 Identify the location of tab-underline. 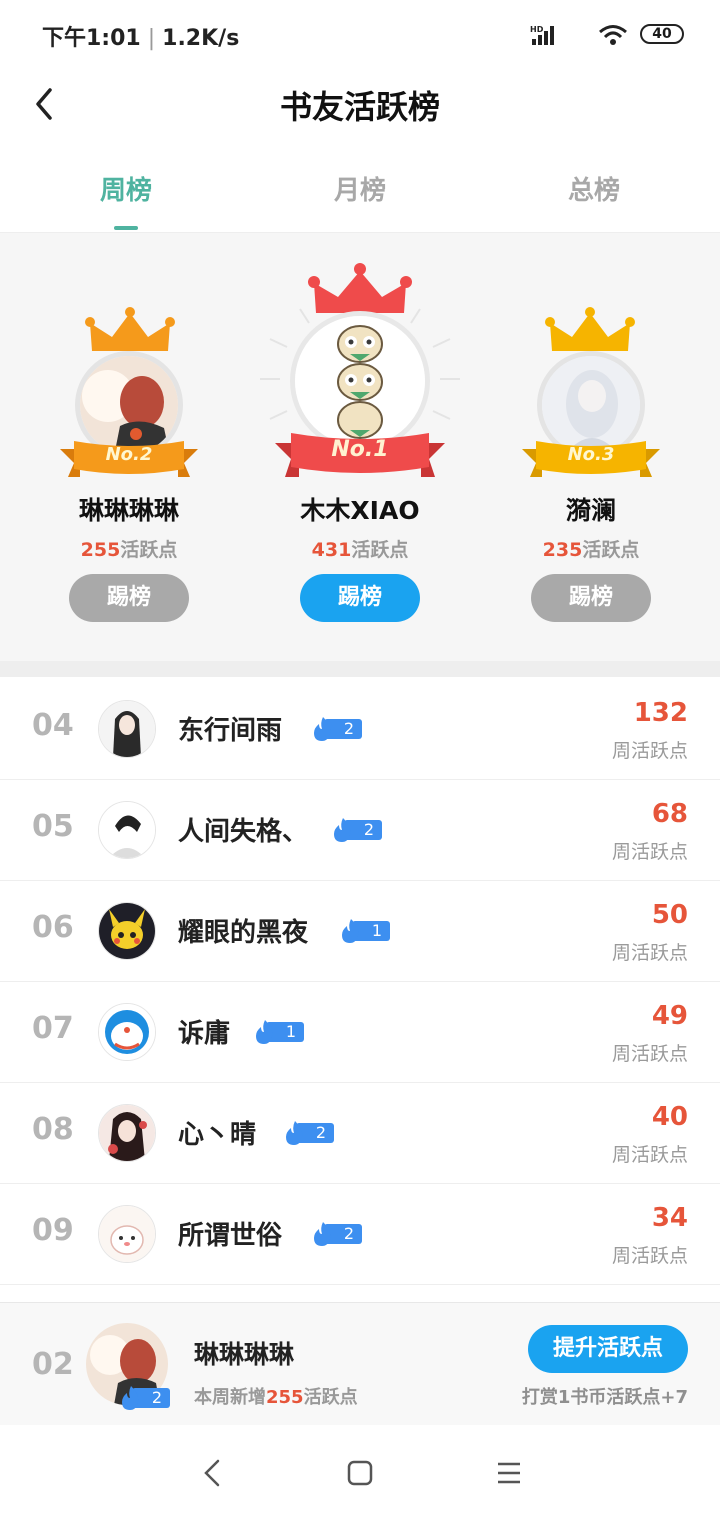
(126, 228).